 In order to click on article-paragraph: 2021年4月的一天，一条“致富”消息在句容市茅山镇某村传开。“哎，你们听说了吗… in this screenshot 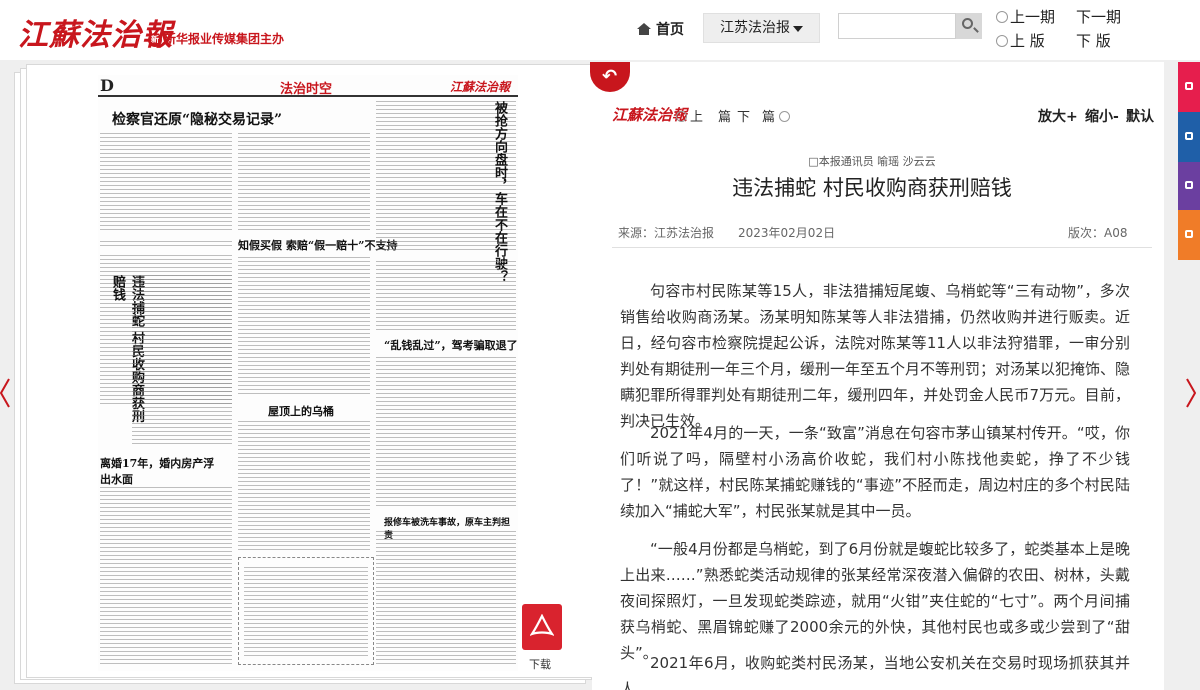, I will do `click(875, 472)`.